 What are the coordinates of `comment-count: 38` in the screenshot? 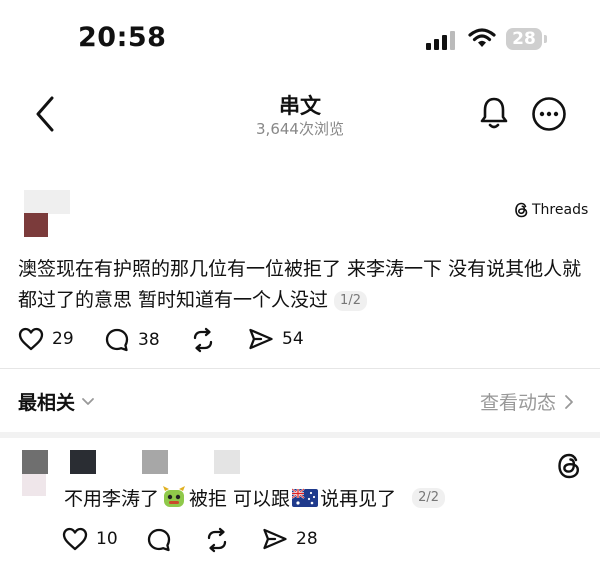 It's located at (149, 340).